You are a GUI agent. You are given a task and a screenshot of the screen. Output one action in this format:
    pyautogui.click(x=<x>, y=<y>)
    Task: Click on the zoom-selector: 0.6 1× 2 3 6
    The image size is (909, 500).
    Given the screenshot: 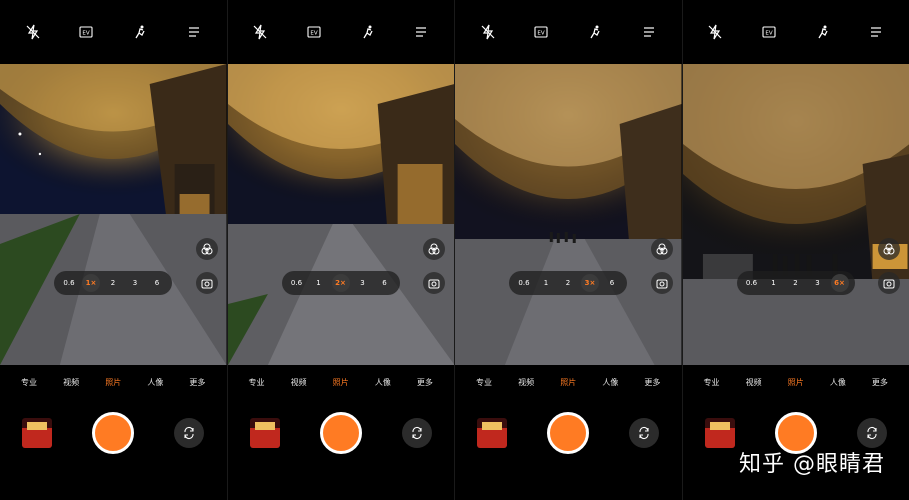 What is the action you would take?
    pyautogui.click(x=113, y=283)
    